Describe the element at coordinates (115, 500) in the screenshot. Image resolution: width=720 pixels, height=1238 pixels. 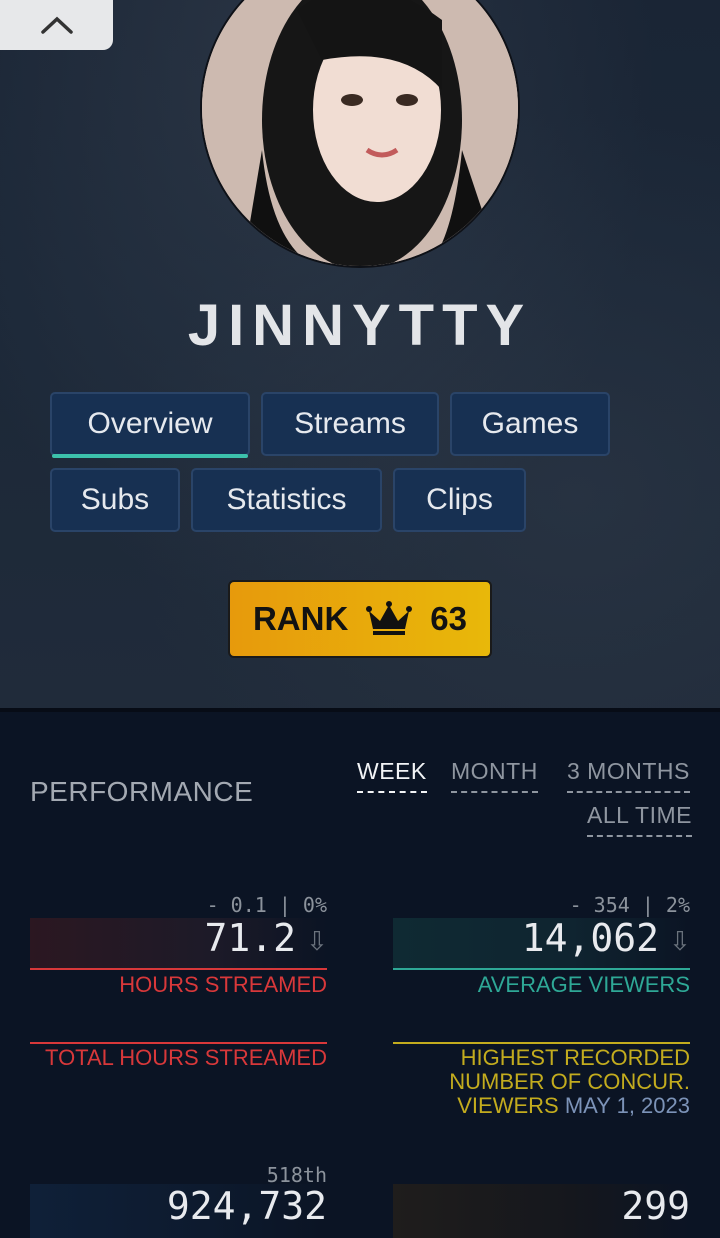
I see `tab-subs: Subs` at that location.